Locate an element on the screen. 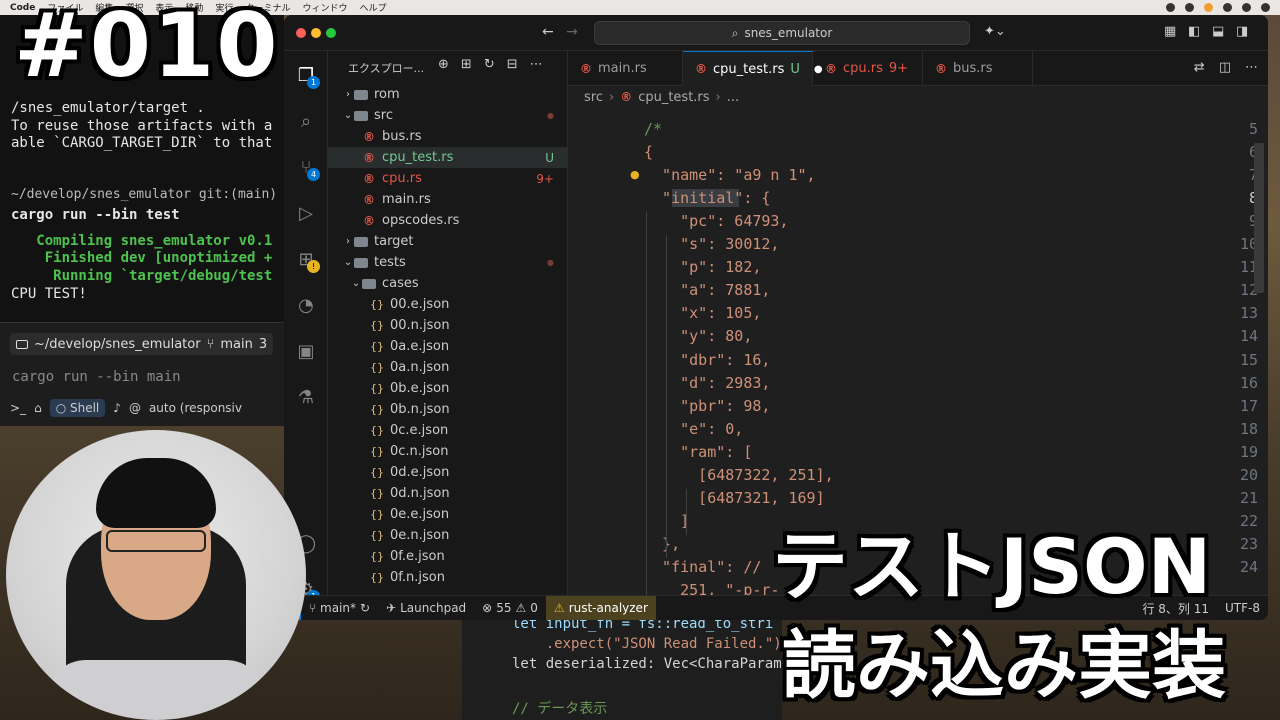 This screenshot has height=720, width=1280. tree-item-status: U is located at coordinates (549, 157).